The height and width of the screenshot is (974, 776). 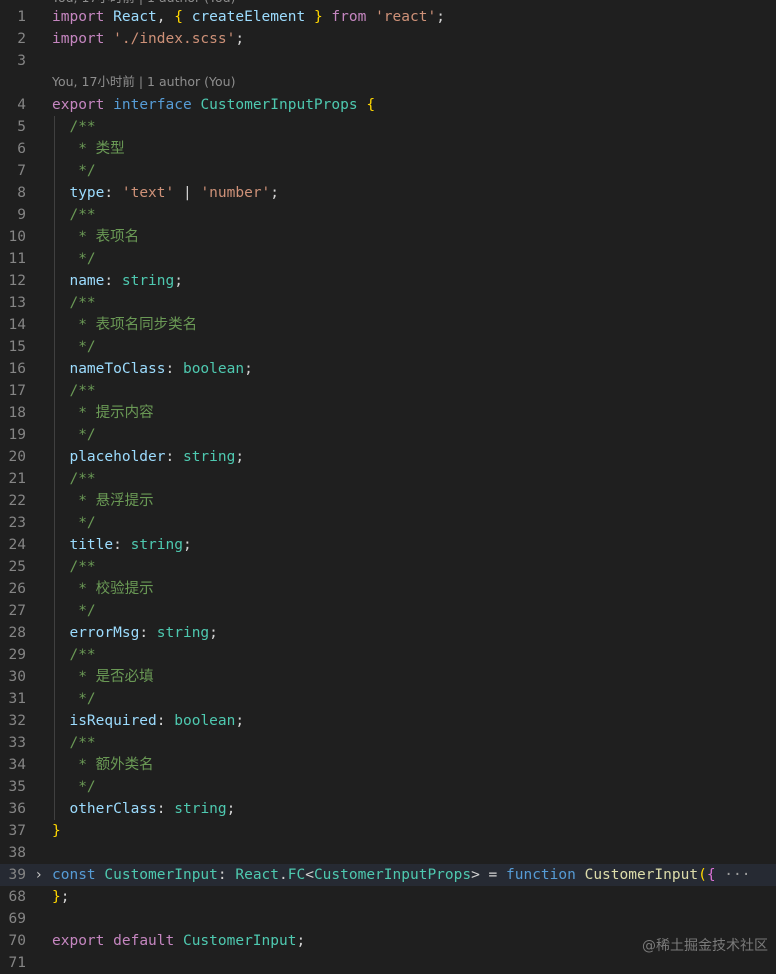 I want to click on code-text: otherClass: string;, so click(x=143, y=809).